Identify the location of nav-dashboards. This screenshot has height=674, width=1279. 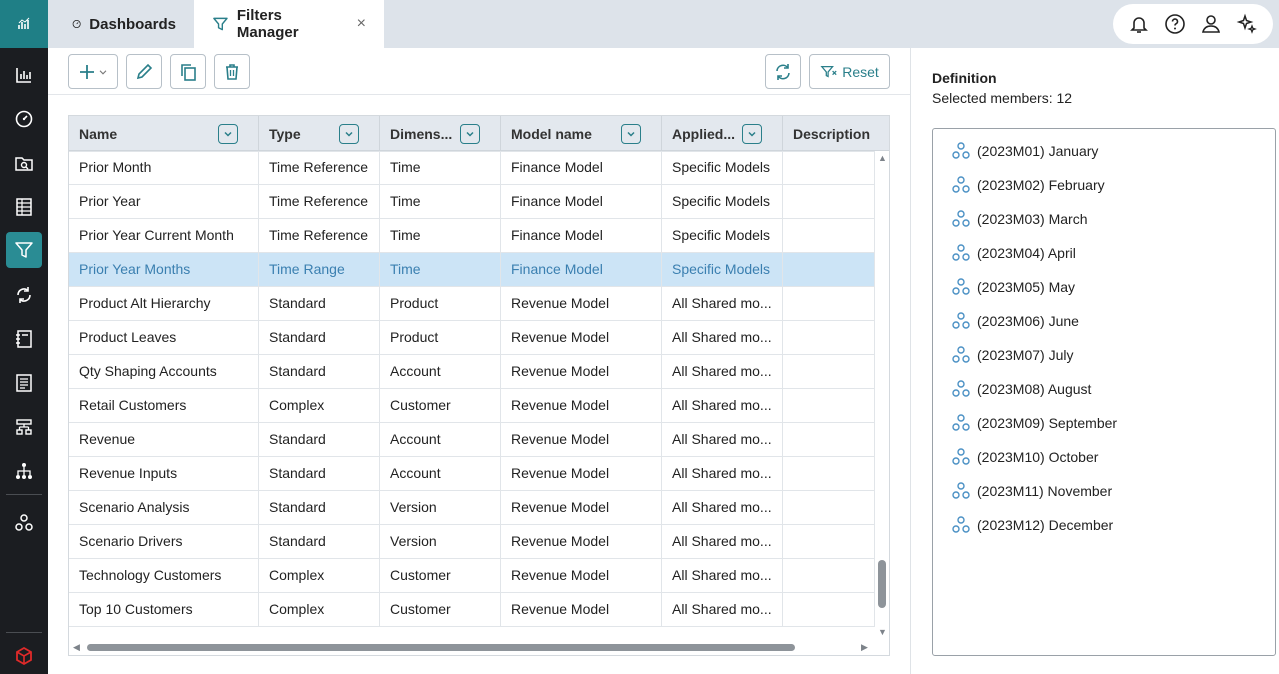
(24, 119).